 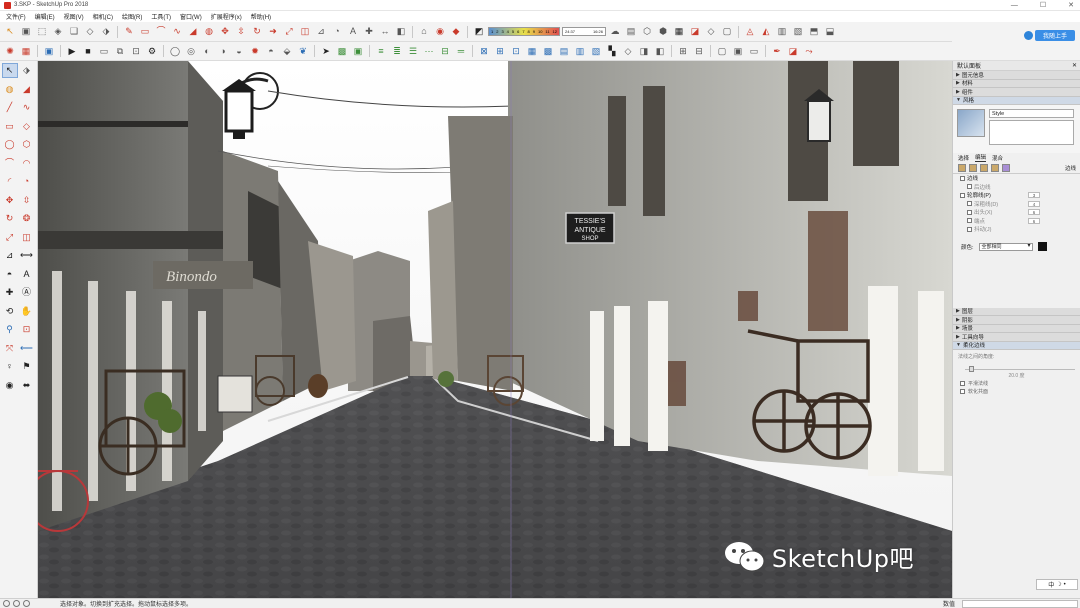 I want to click on credits-icon, so click(x=16, y=603).